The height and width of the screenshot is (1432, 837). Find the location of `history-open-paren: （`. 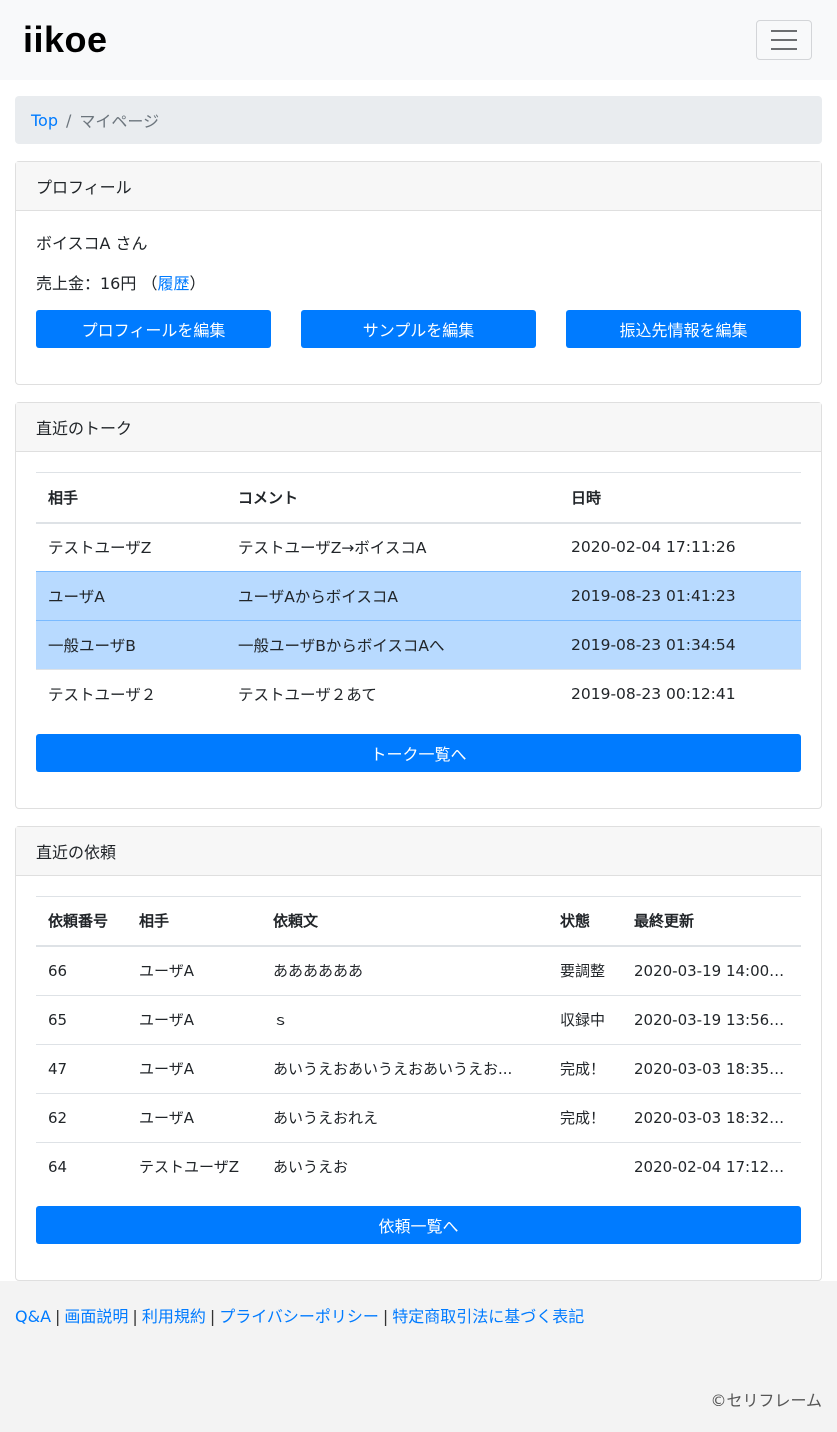

history-open-paren: （ is located at coordinates (149, 283).